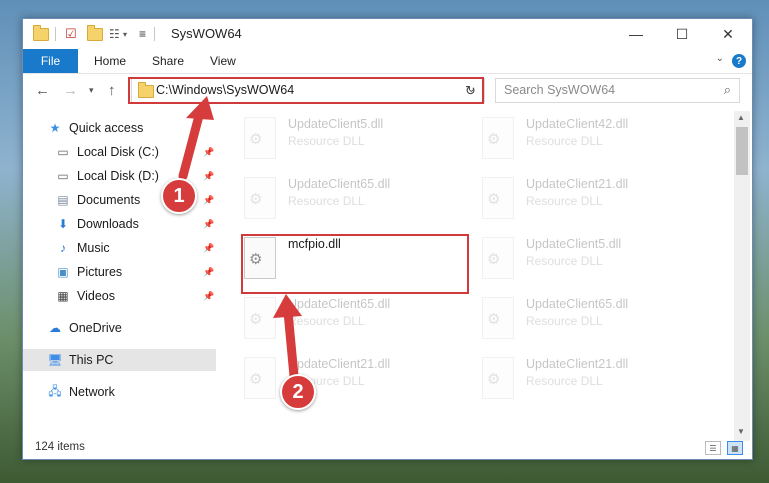  Describe the element at coordinates (200, 108) in the screenshot. I see `arrow-1-head` at that location.